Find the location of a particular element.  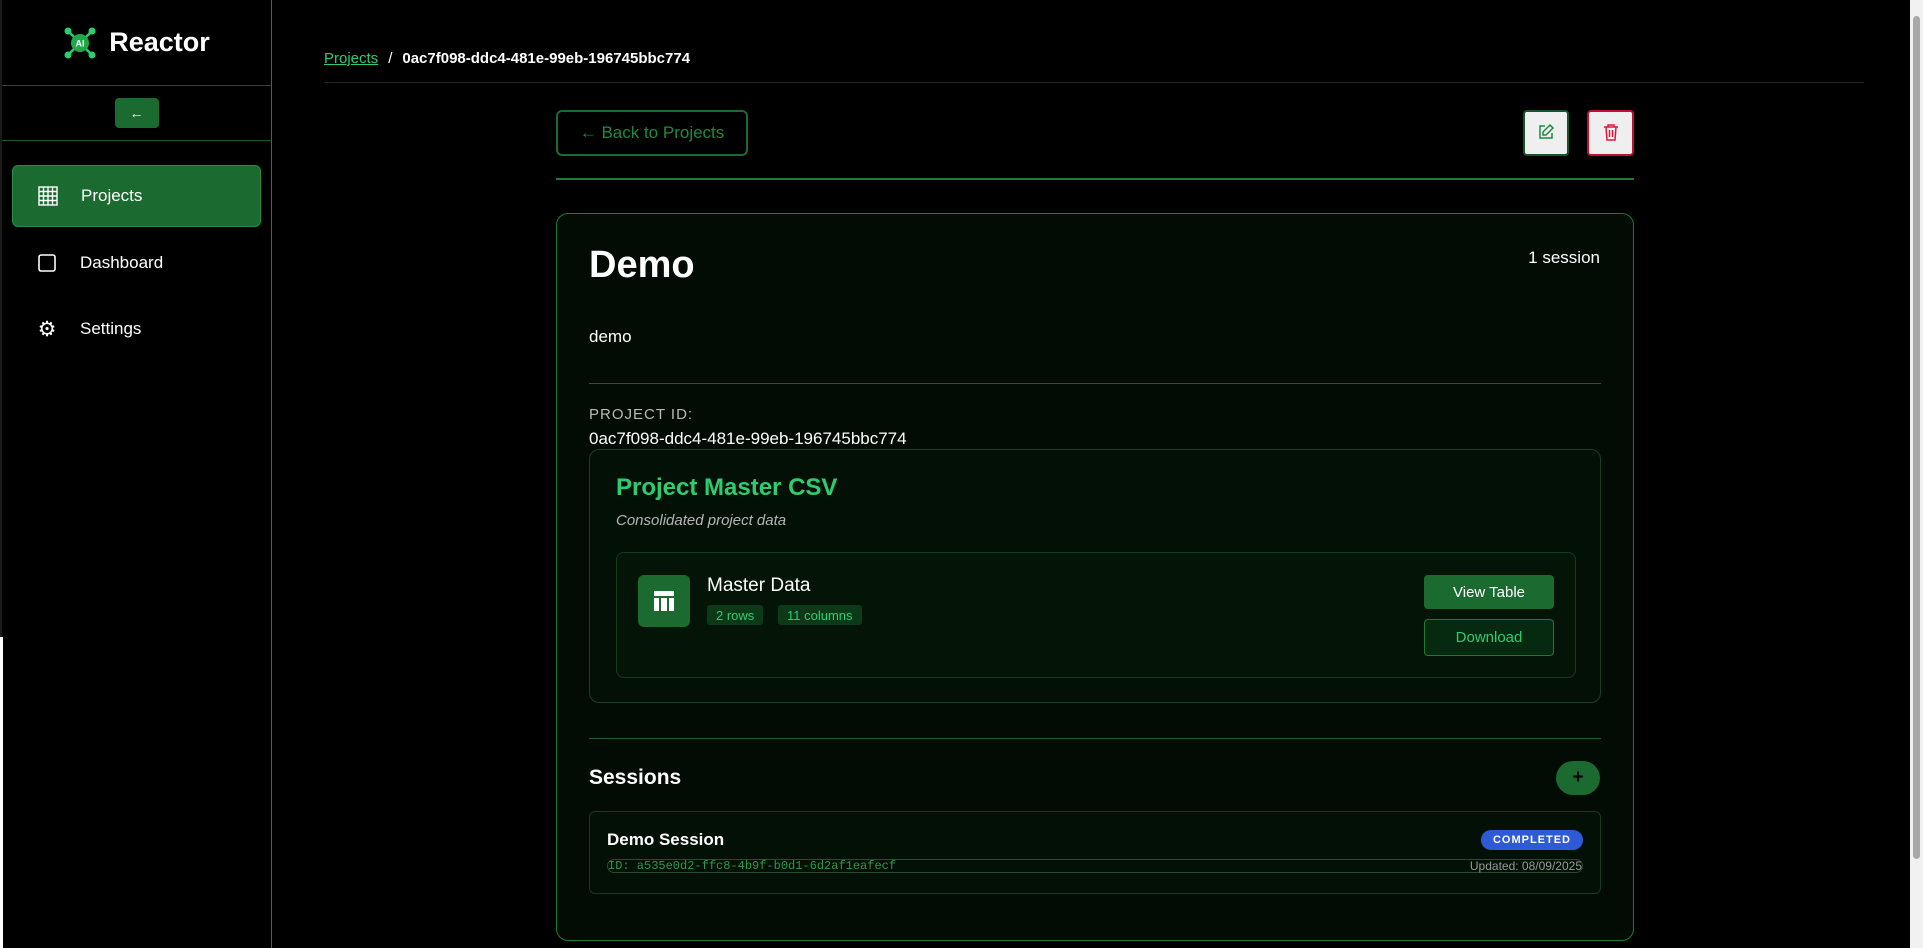

project-id-label: PROJECT ID: is located at coordinates (641, 414).